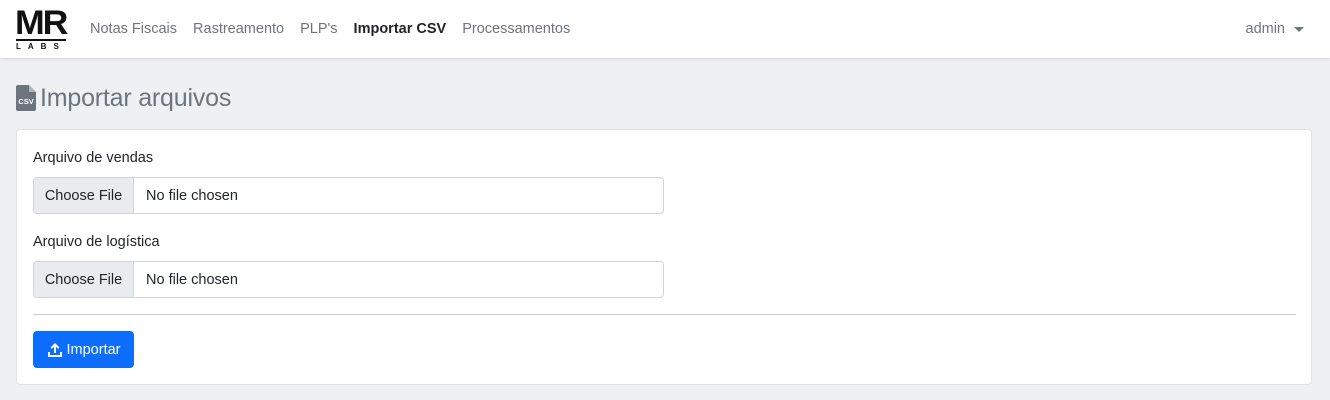 This screenshot has width=1330, height=400. Describe the element at coordinates (400, 29) in the screenshot. I see `nav-item-importar-csv: Importar CSV` at that location.